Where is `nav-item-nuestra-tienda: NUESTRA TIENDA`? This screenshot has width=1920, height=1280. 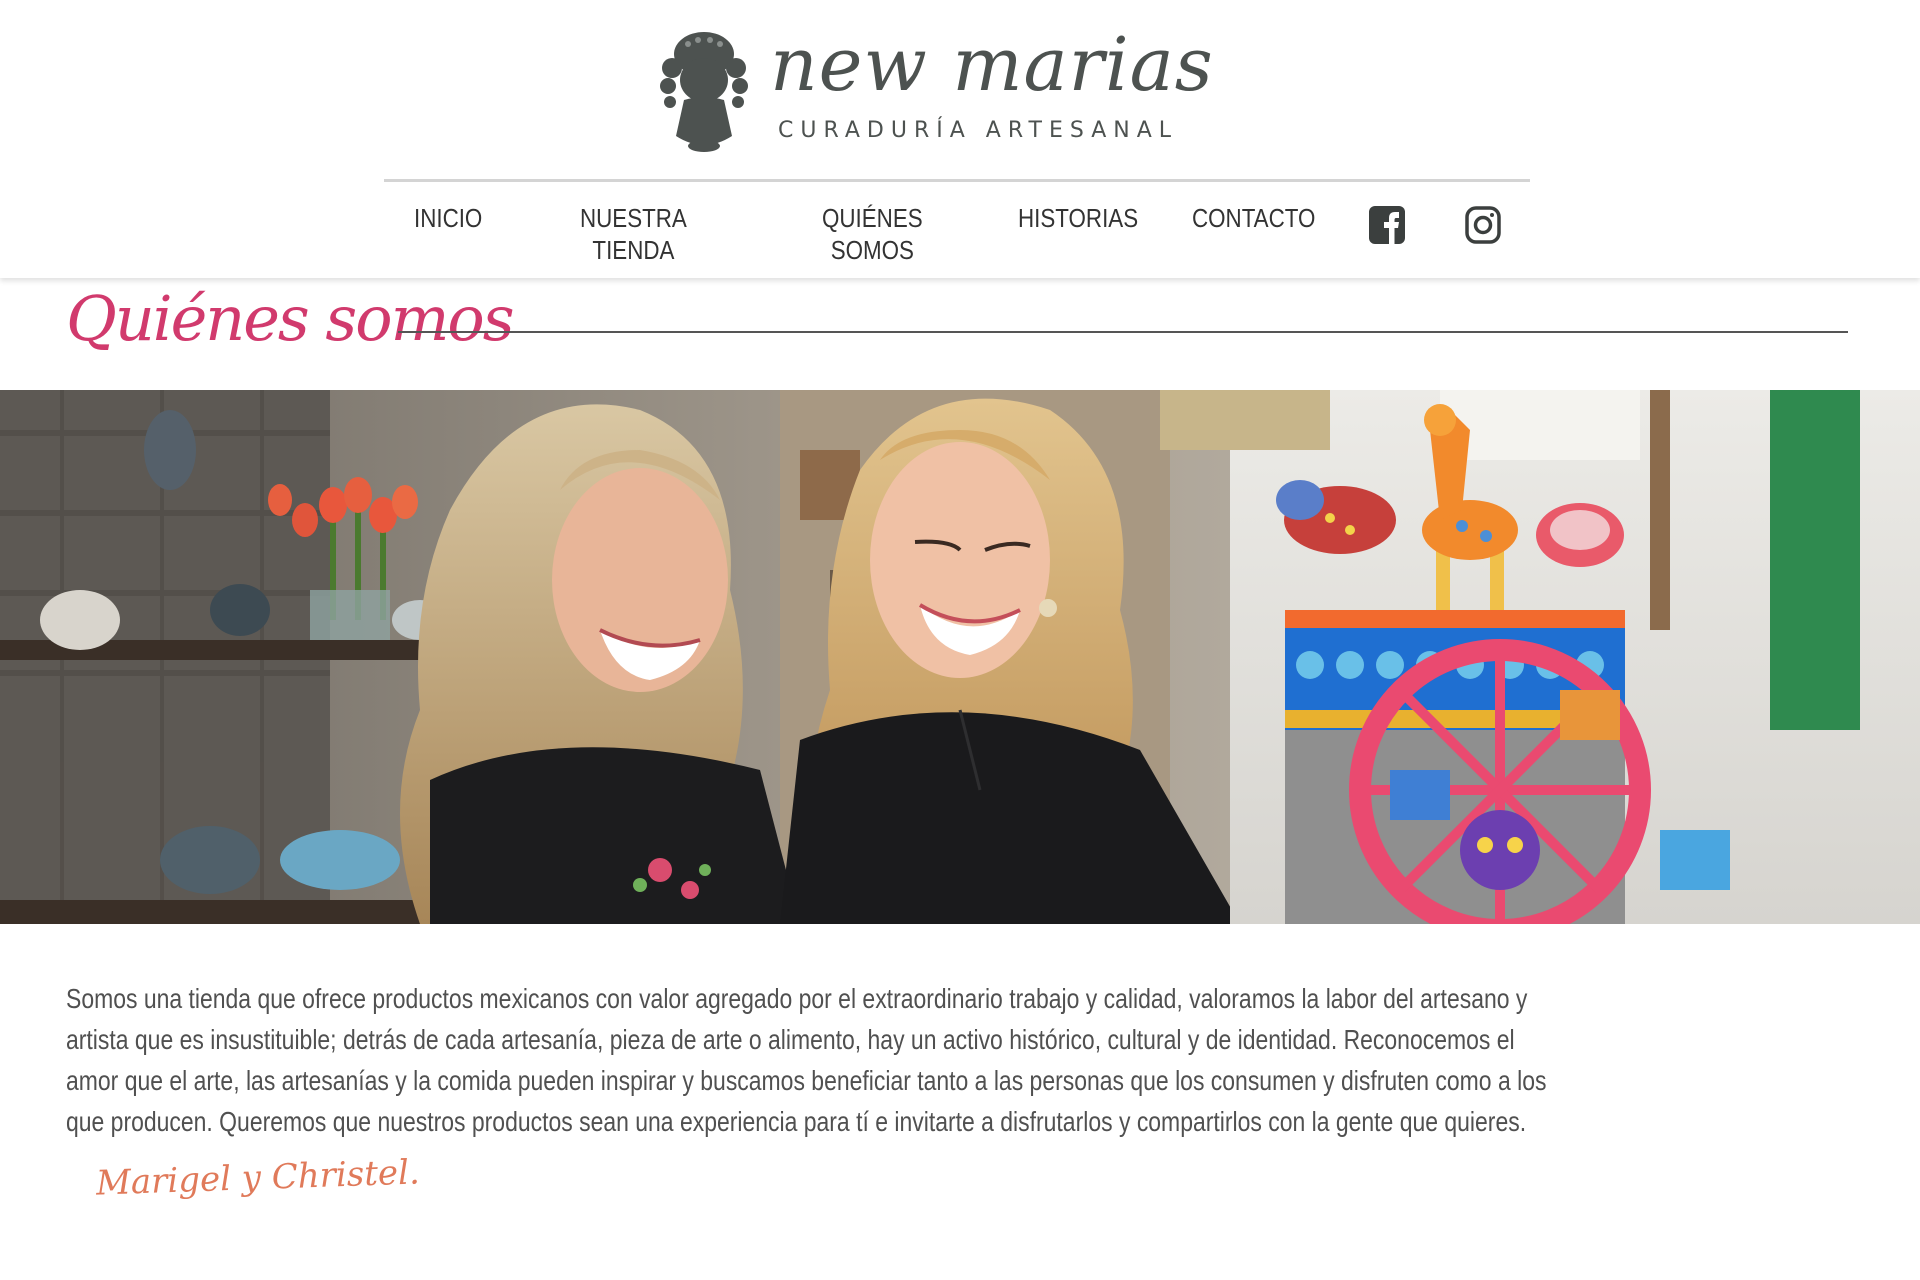 nav-item-nuestra-tienda: NUESTRA TIENDA is located at coordinates (633, 234).